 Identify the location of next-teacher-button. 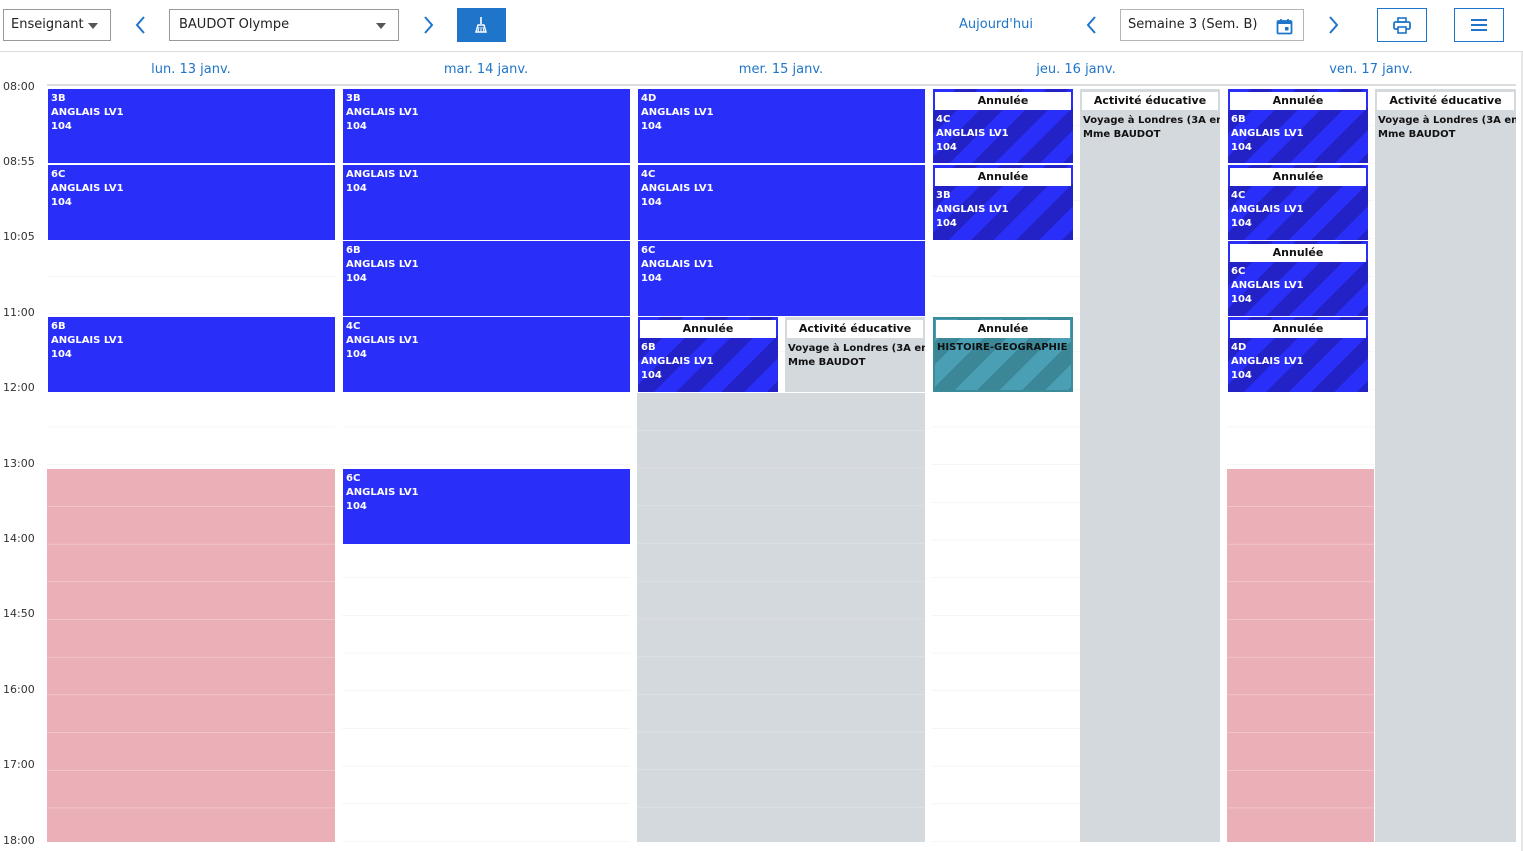
(428, 25).